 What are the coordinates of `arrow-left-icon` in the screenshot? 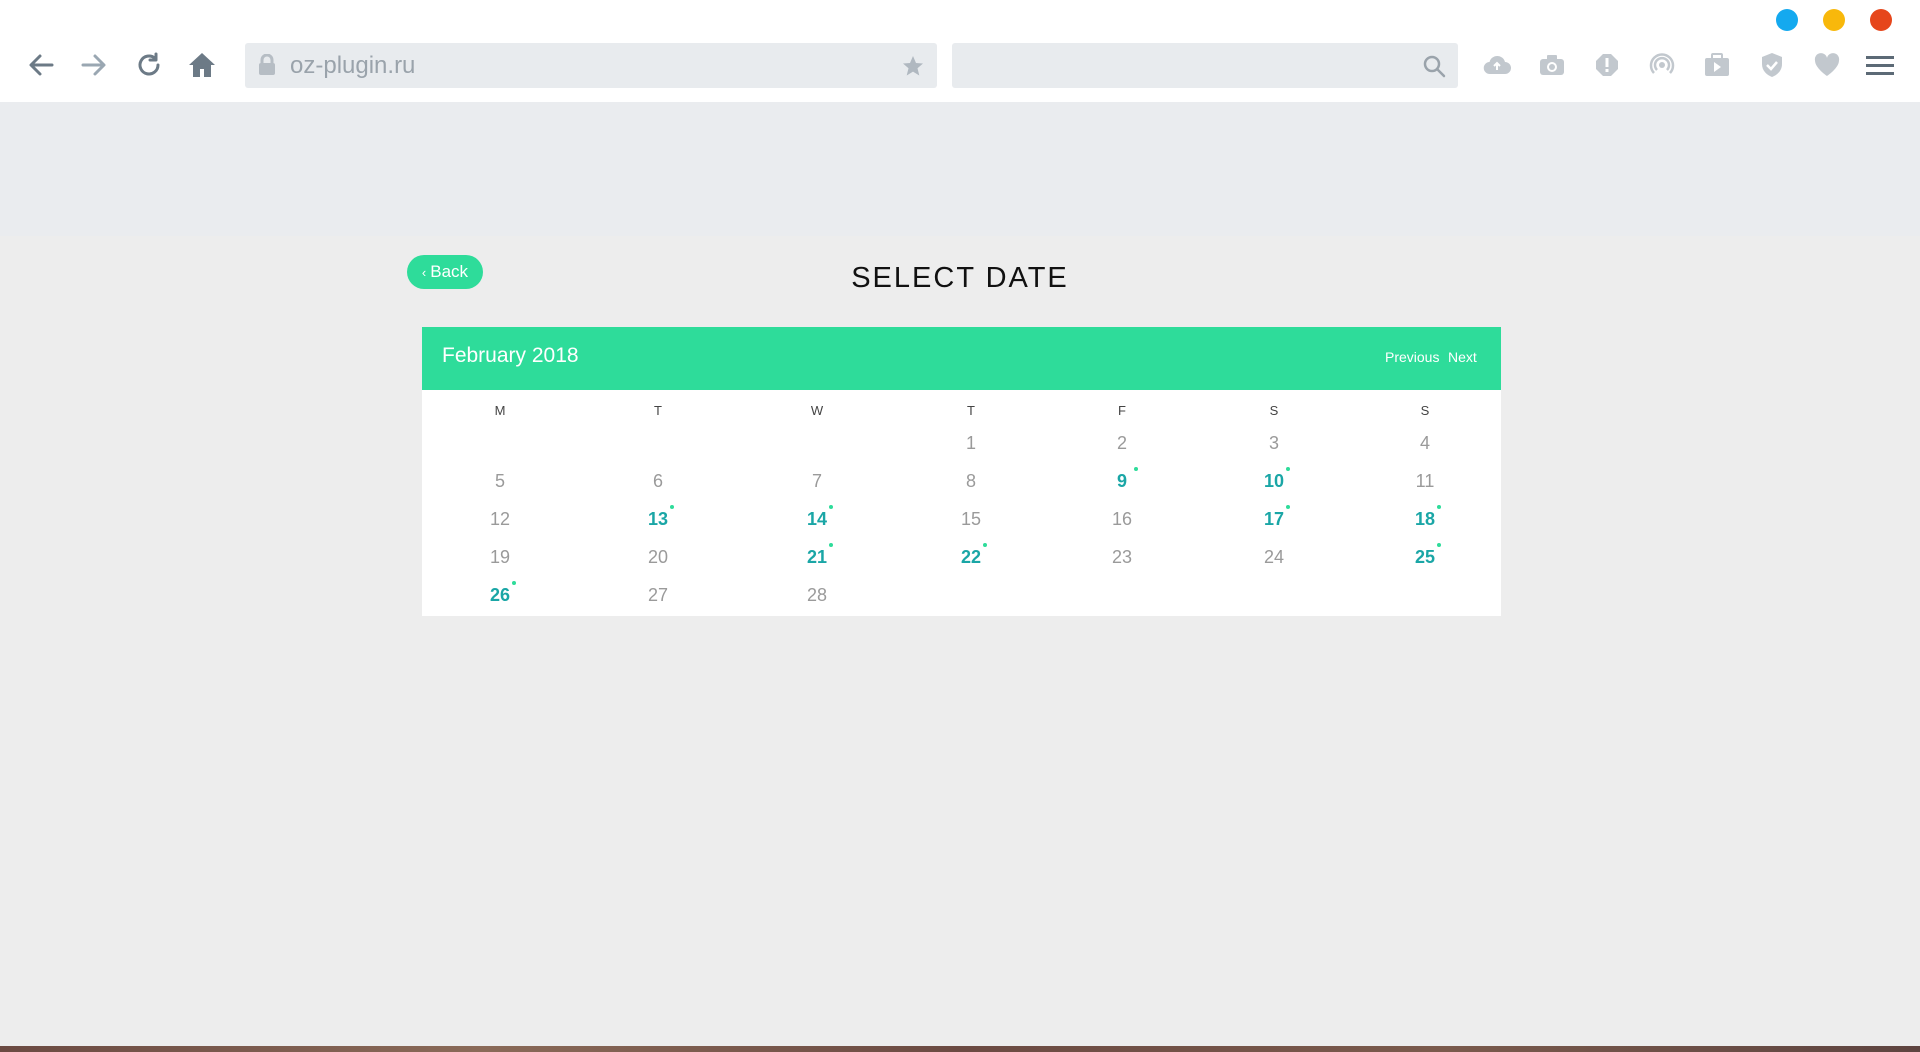 It's located at (41, 65).